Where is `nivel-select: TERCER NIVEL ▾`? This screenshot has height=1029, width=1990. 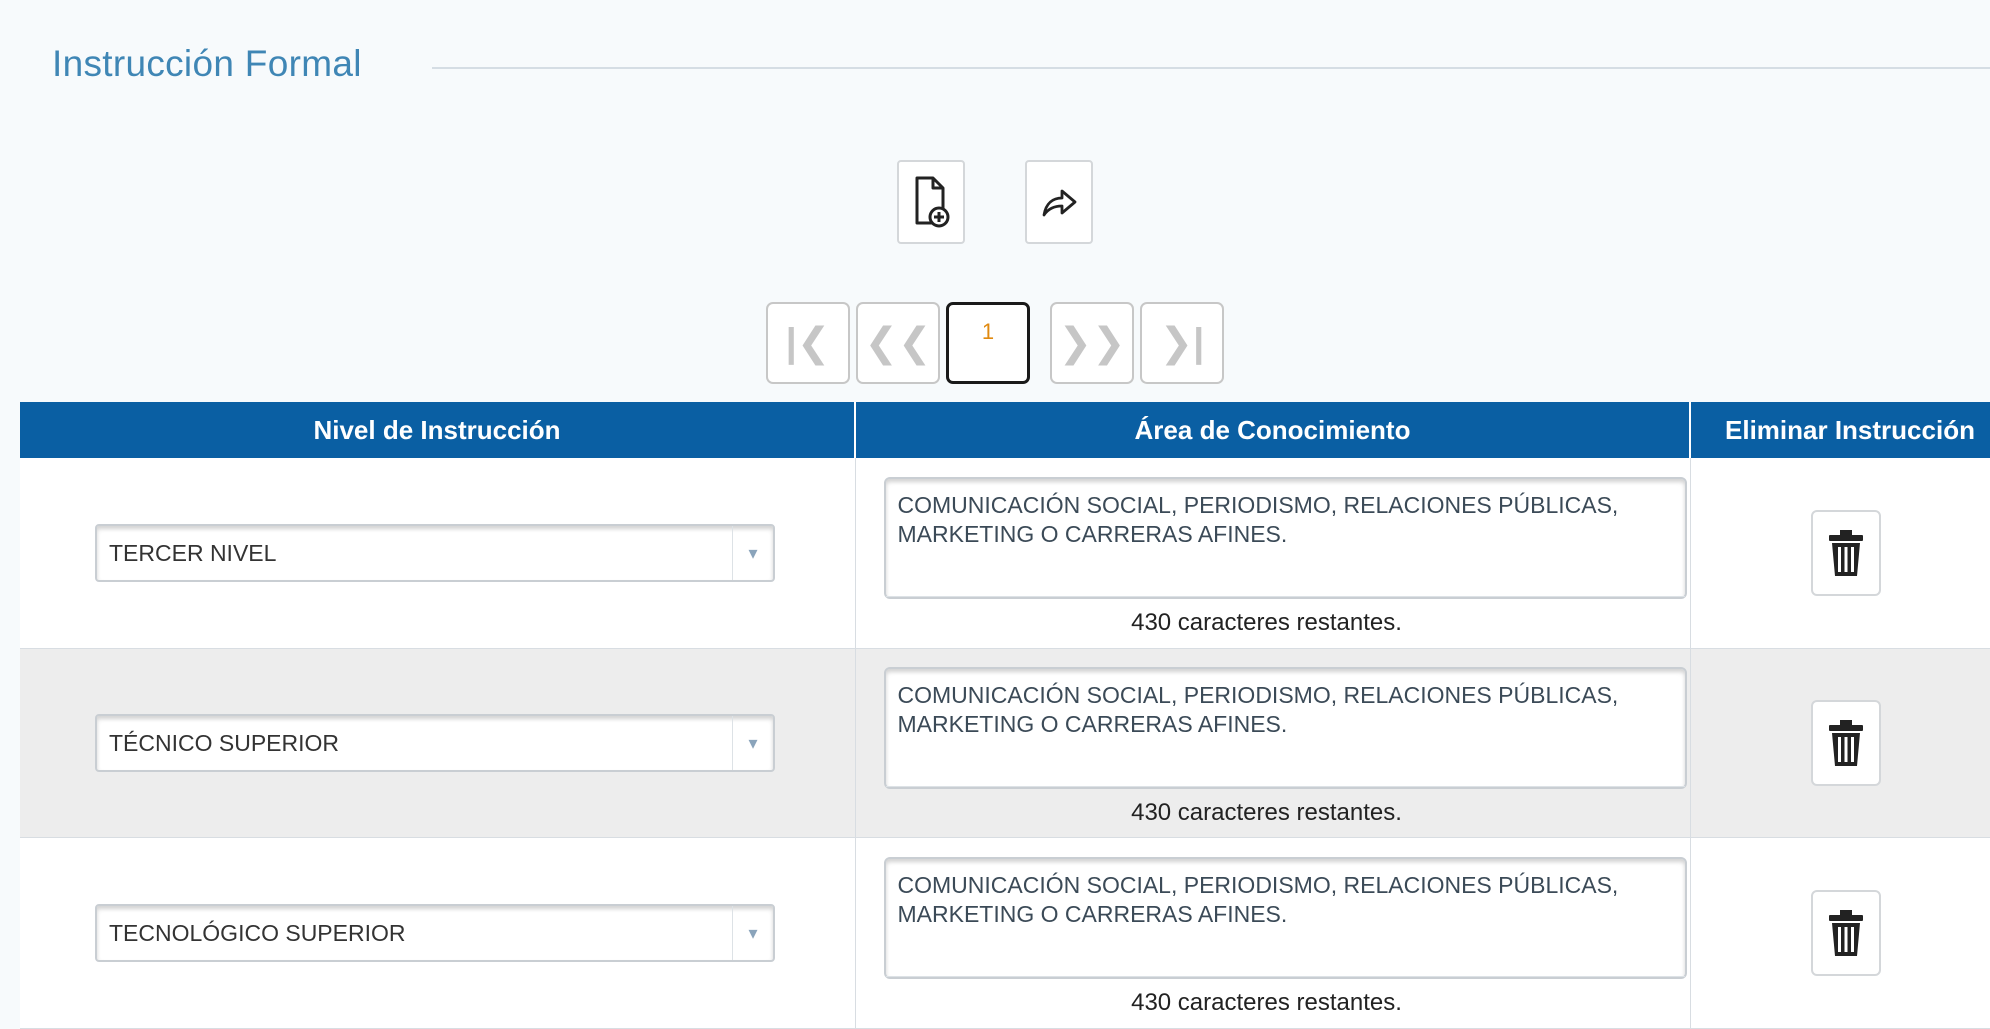 nivel-select: TERCER NIVEL ▾ is located at coordinates (435, 553).